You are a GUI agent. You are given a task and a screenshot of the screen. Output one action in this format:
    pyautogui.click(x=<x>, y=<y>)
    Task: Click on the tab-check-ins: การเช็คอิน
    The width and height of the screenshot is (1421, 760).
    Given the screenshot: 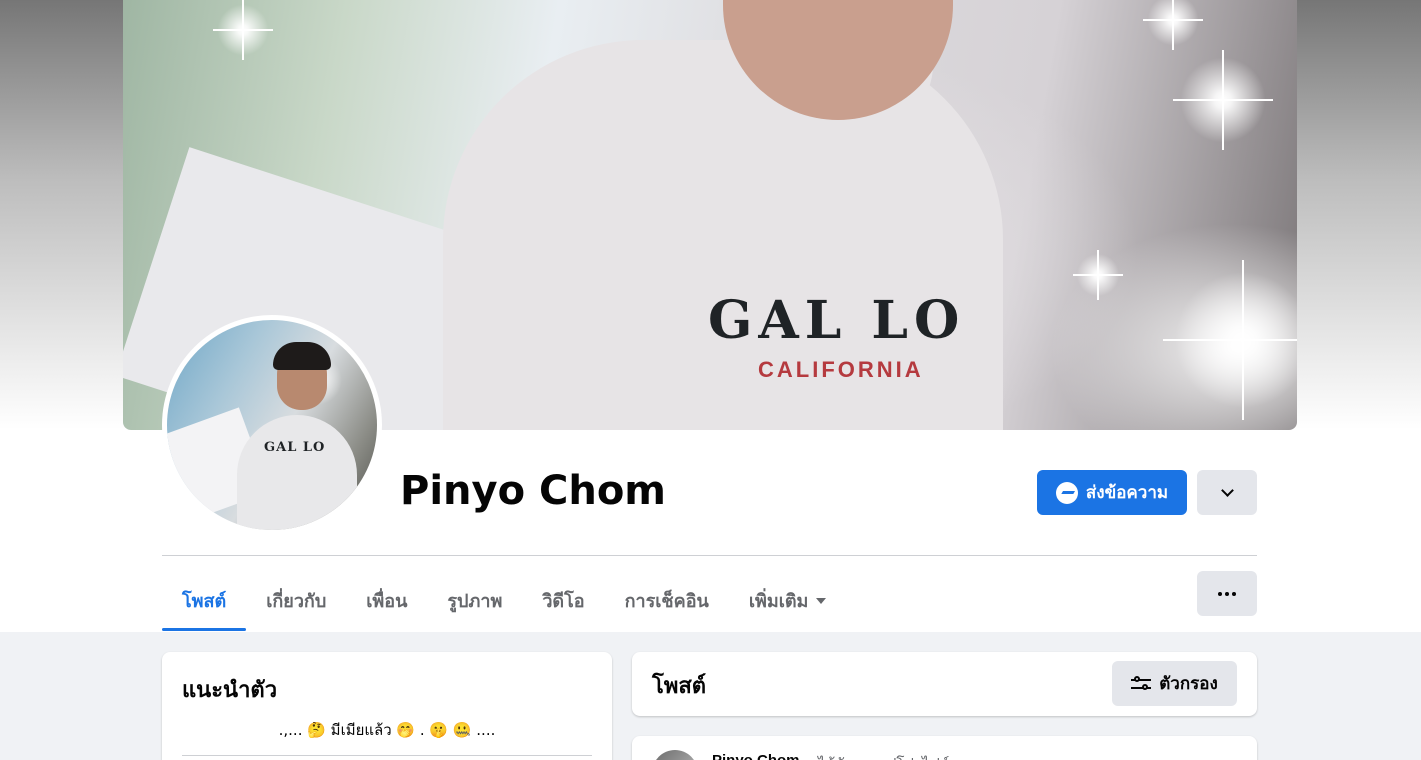 What is the action you would take?
    pyautogui.click(x=667, y=600)
    